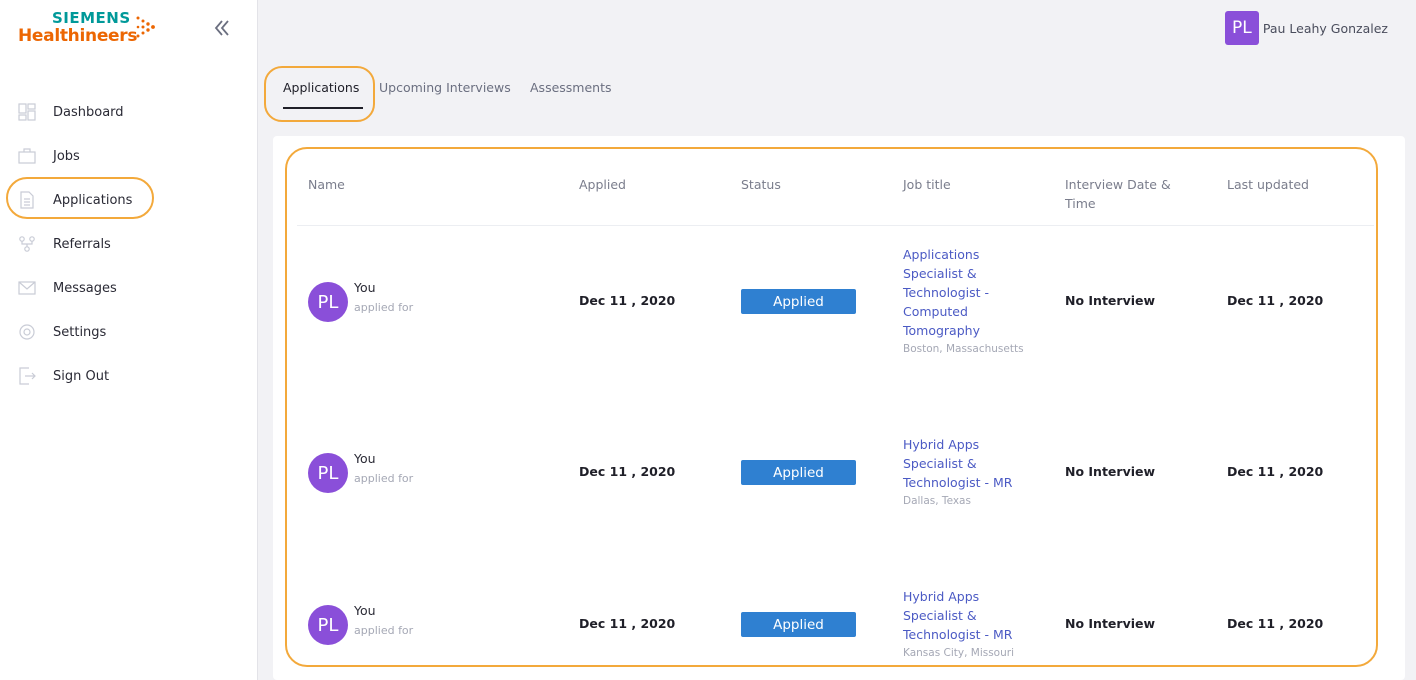  Describe the element at coordinates (80, 332) in the screenshot. I see `sidebar-item-label: Settings` at that location.